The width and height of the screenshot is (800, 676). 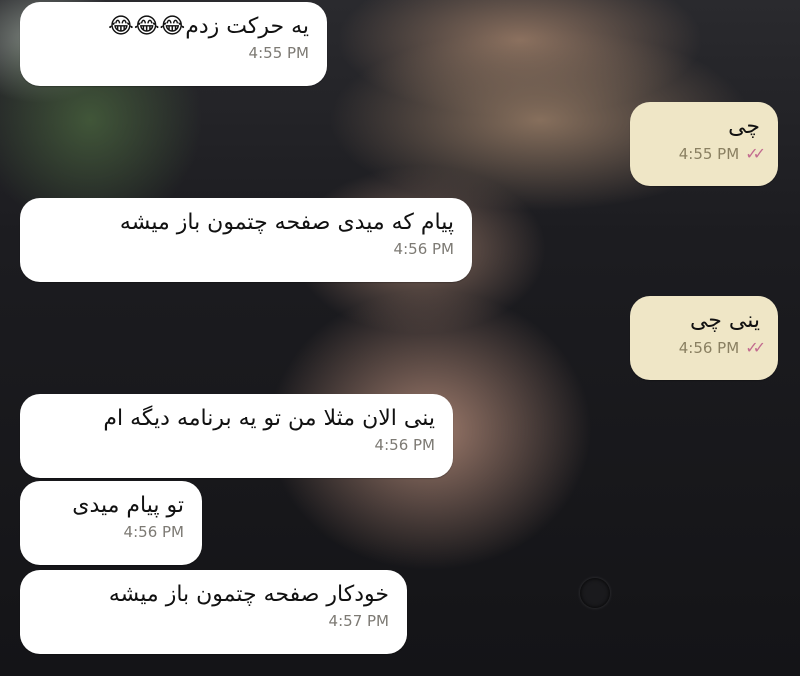 I want to click on incoming-message-bubble: تو پیام میدی 4:56 PM, so click(x=111, y=523).